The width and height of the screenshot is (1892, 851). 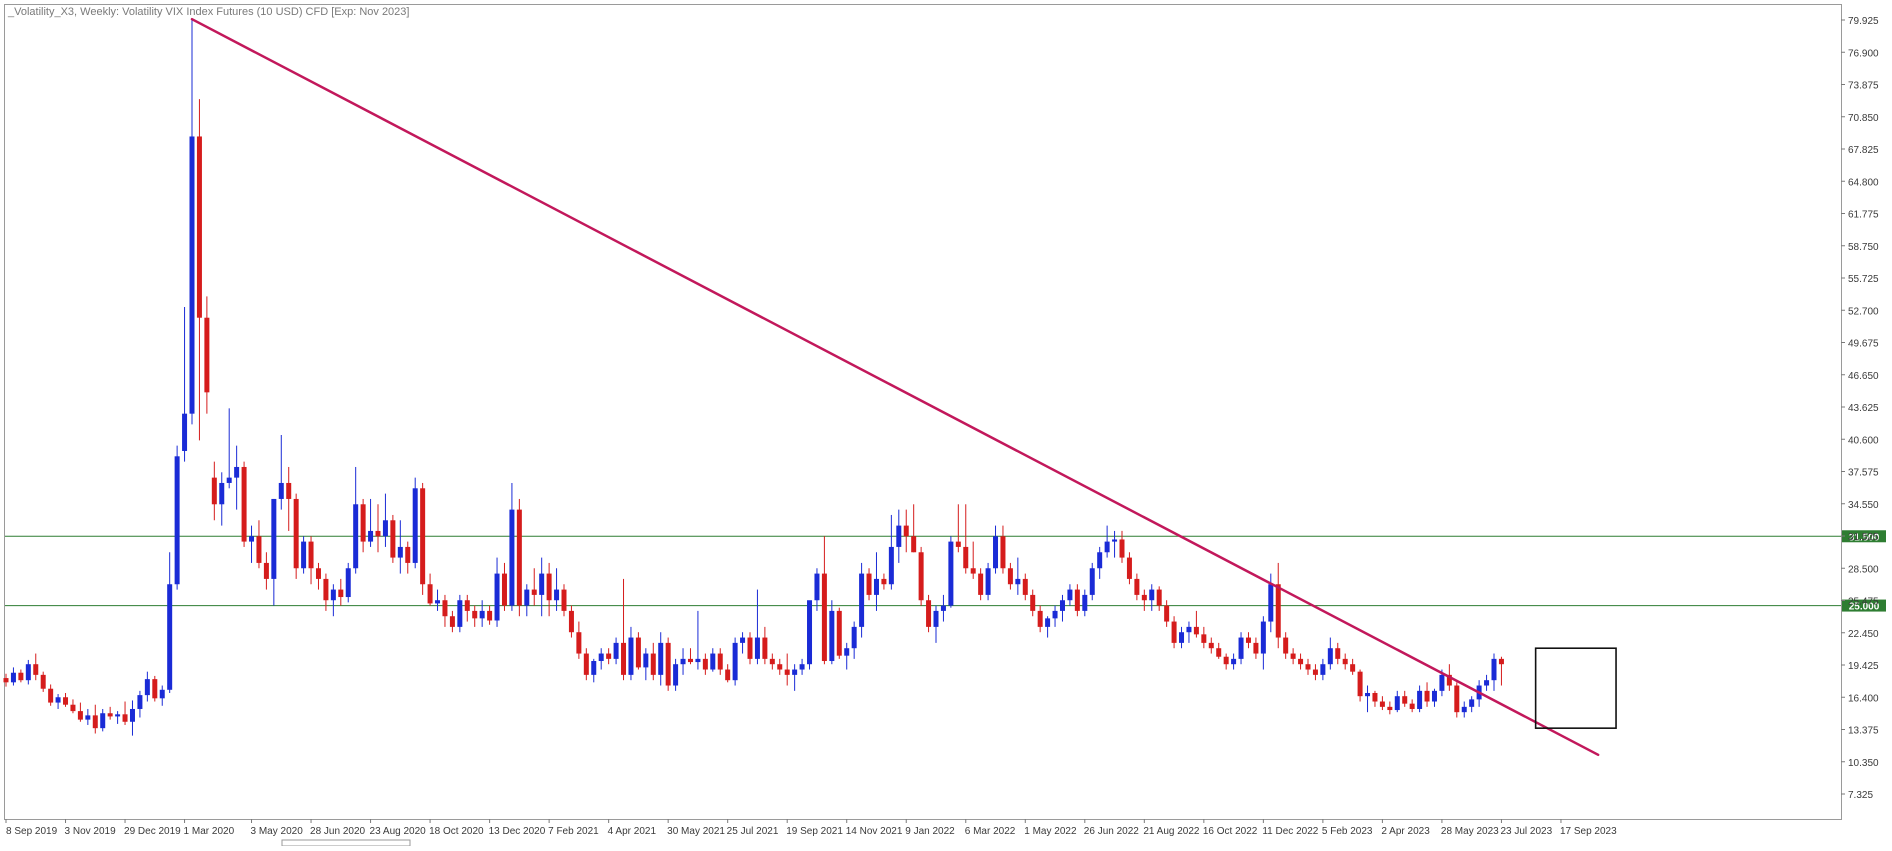 What do you see at coordinates (277, 831) in the screenshot?
I see `x-tick-label: 3 May 2020` at bounding box center [277, 831].